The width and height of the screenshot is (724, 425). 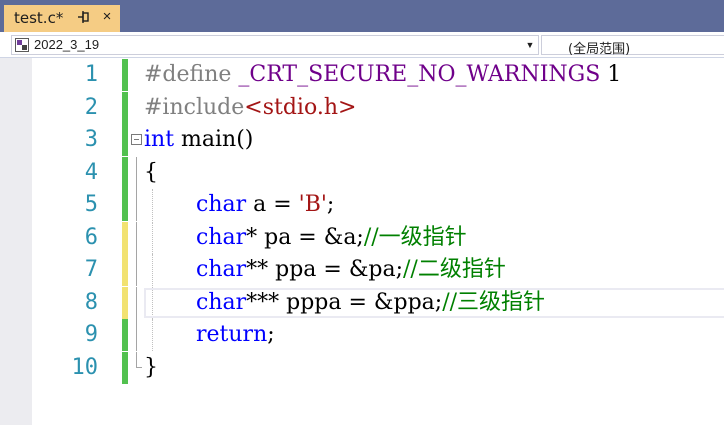 What do you see at coordinates (85, 367) in the screenshot?
I see `line-number: 10` at bounding box center [85, 367].